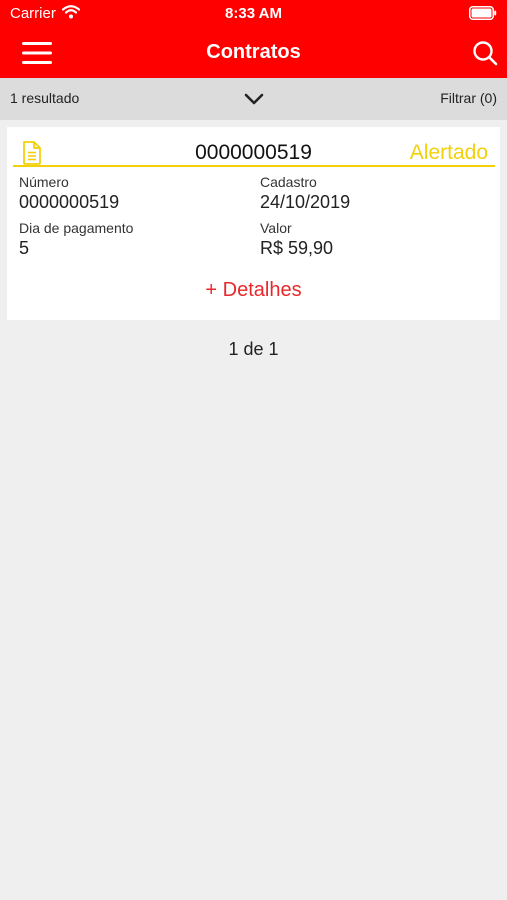 The image size is (507, 900). What do you see at coordinates (485, 53) in the screenshot?
I see `search-icon` at bounding box center [485, 53].